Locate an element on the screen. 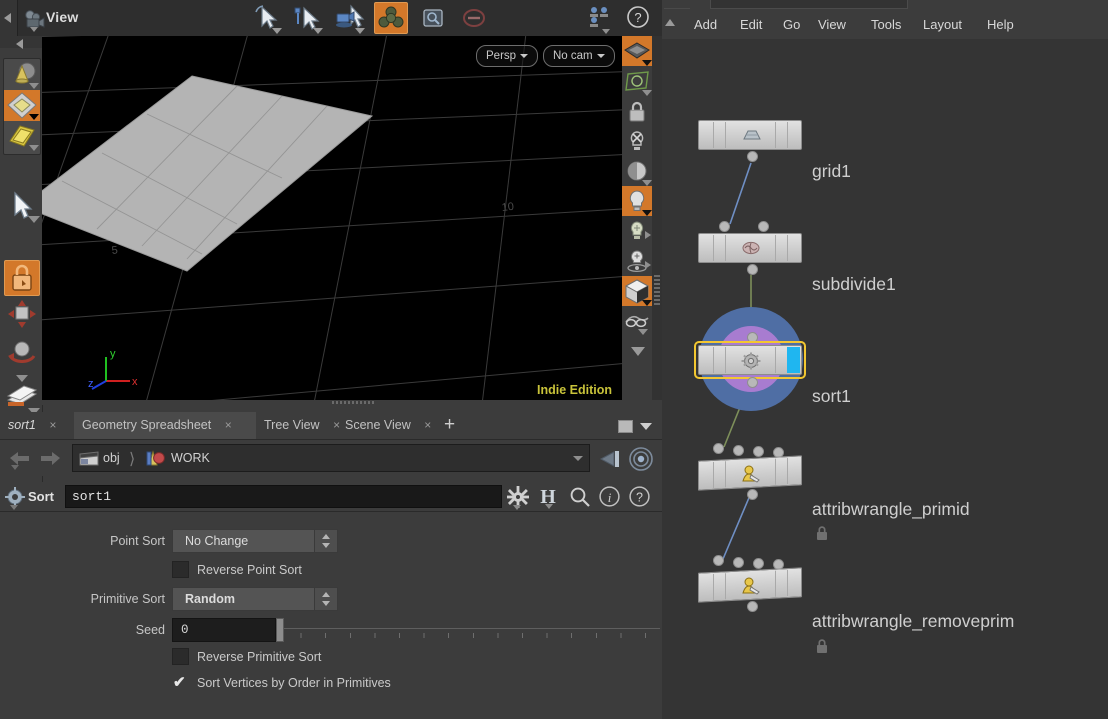  node-subdivide1 is located at coordinates (750, 248).